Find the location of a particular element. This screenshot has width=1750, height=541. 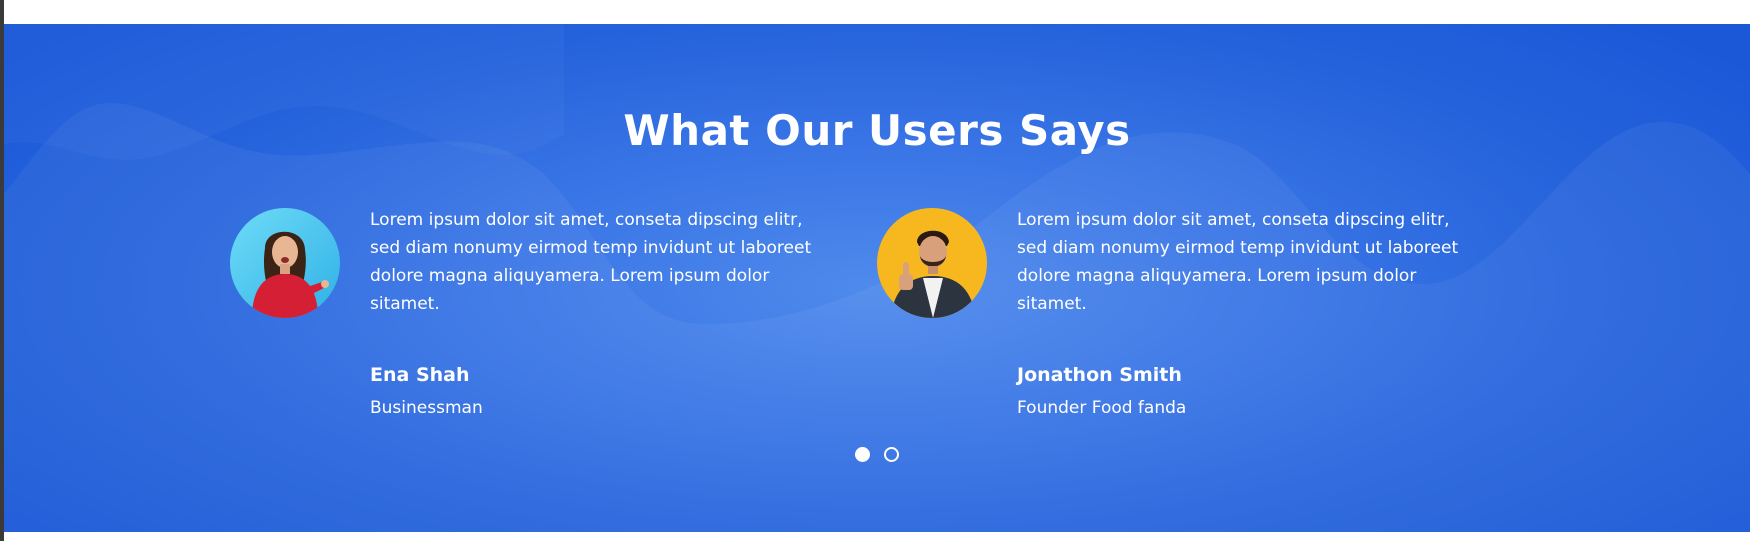

testimonial-author-name: Ena Shah is located at coordinates (420, 375).